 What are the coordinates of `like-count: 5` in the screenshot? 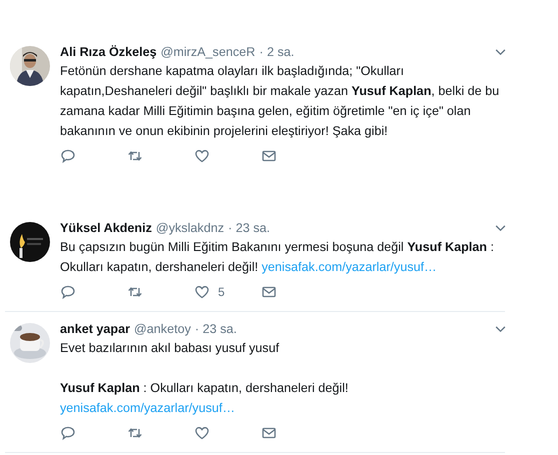 It's located at (221, 292).